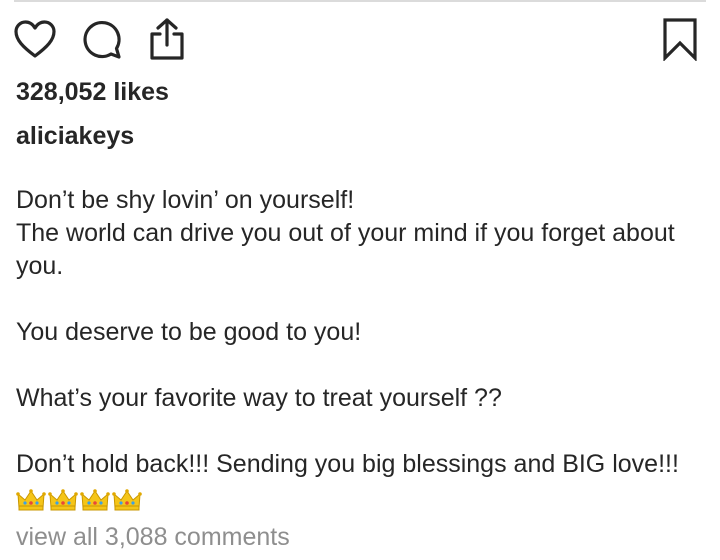  Describe the element at coordinates (361, 498) in the screenshot. I see `crown-emoji-row` at that location.